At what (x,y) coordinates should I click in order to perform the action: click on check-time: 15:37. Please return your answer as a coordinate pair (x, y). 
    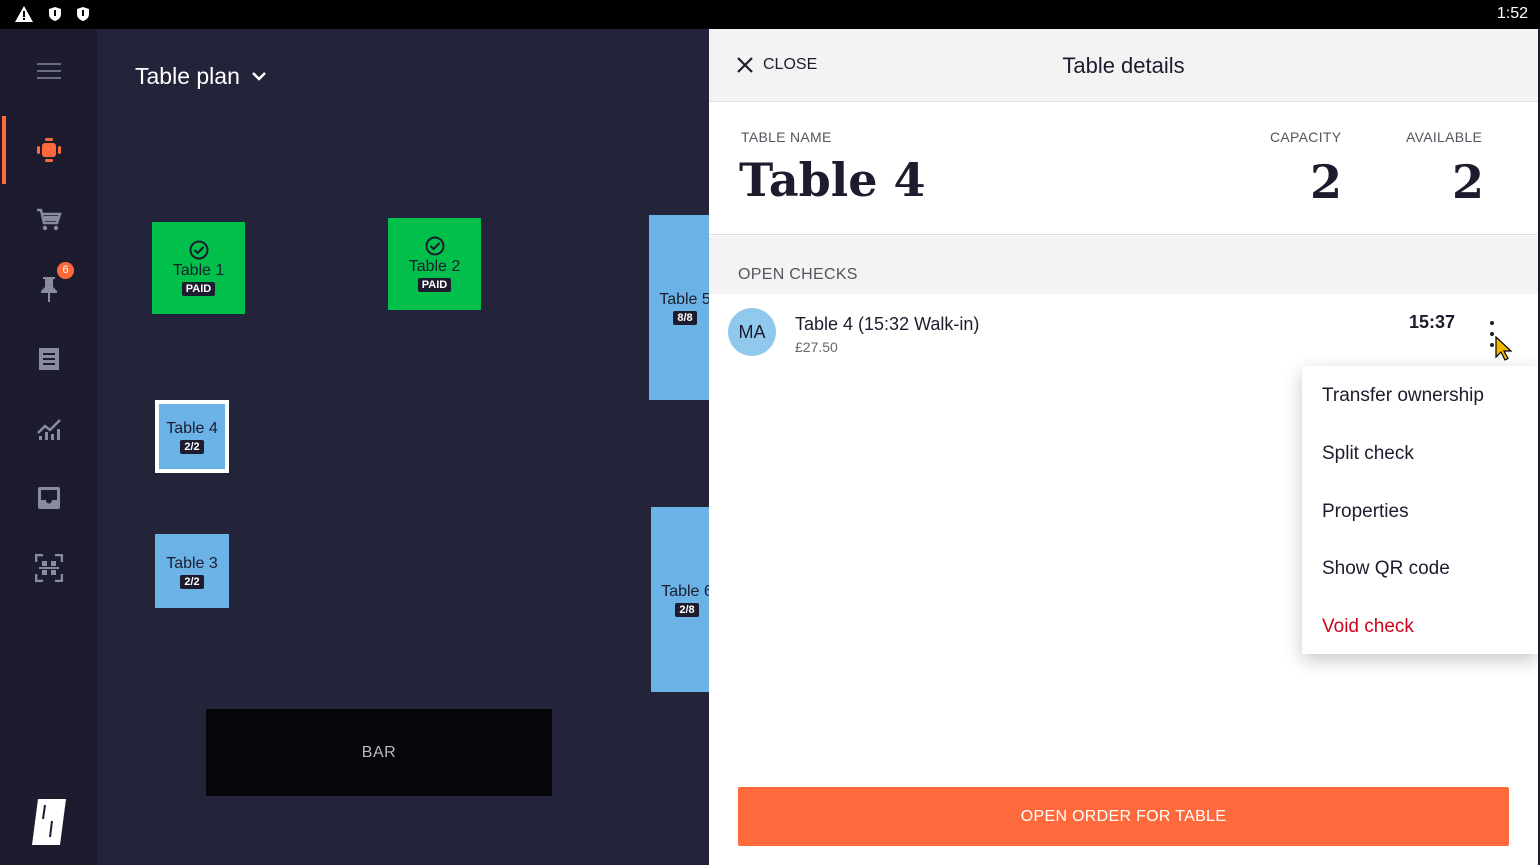
    Looking at the image, I should click on (1432, 322).